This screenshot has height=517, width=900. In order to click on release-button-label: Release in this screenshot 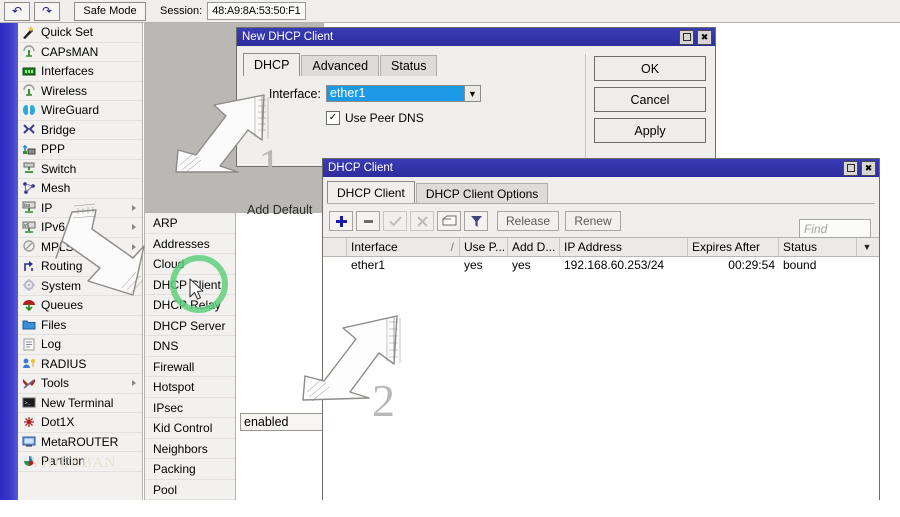, I will do `click(528, 221)`.